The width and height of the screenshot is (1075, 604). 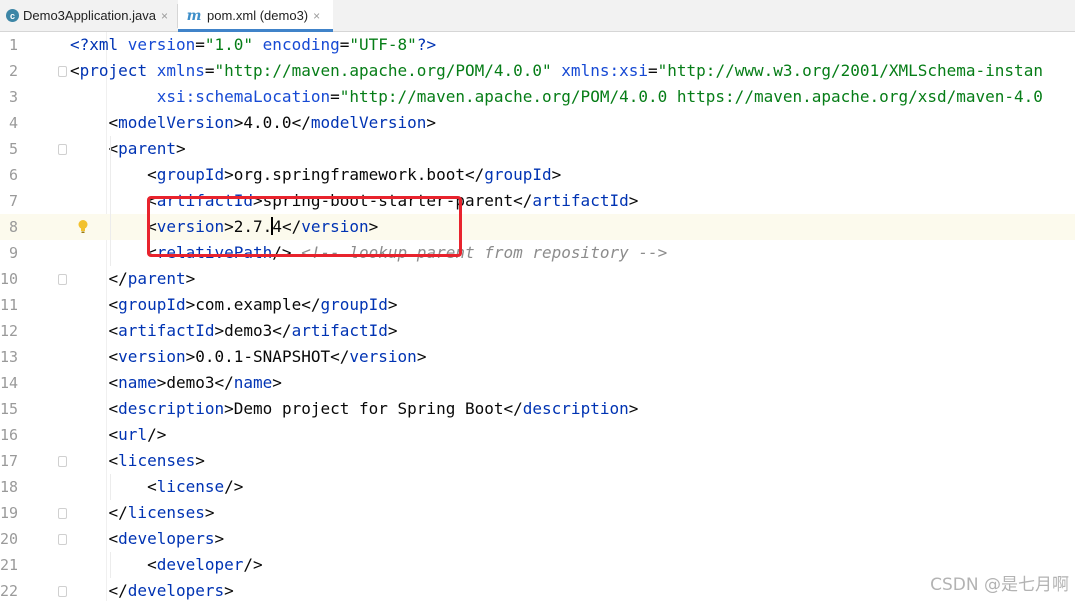 What do you see at coordinates (9, 279) in the screenshot?
I see `line-number: 10` at bounding box center [9, 279].